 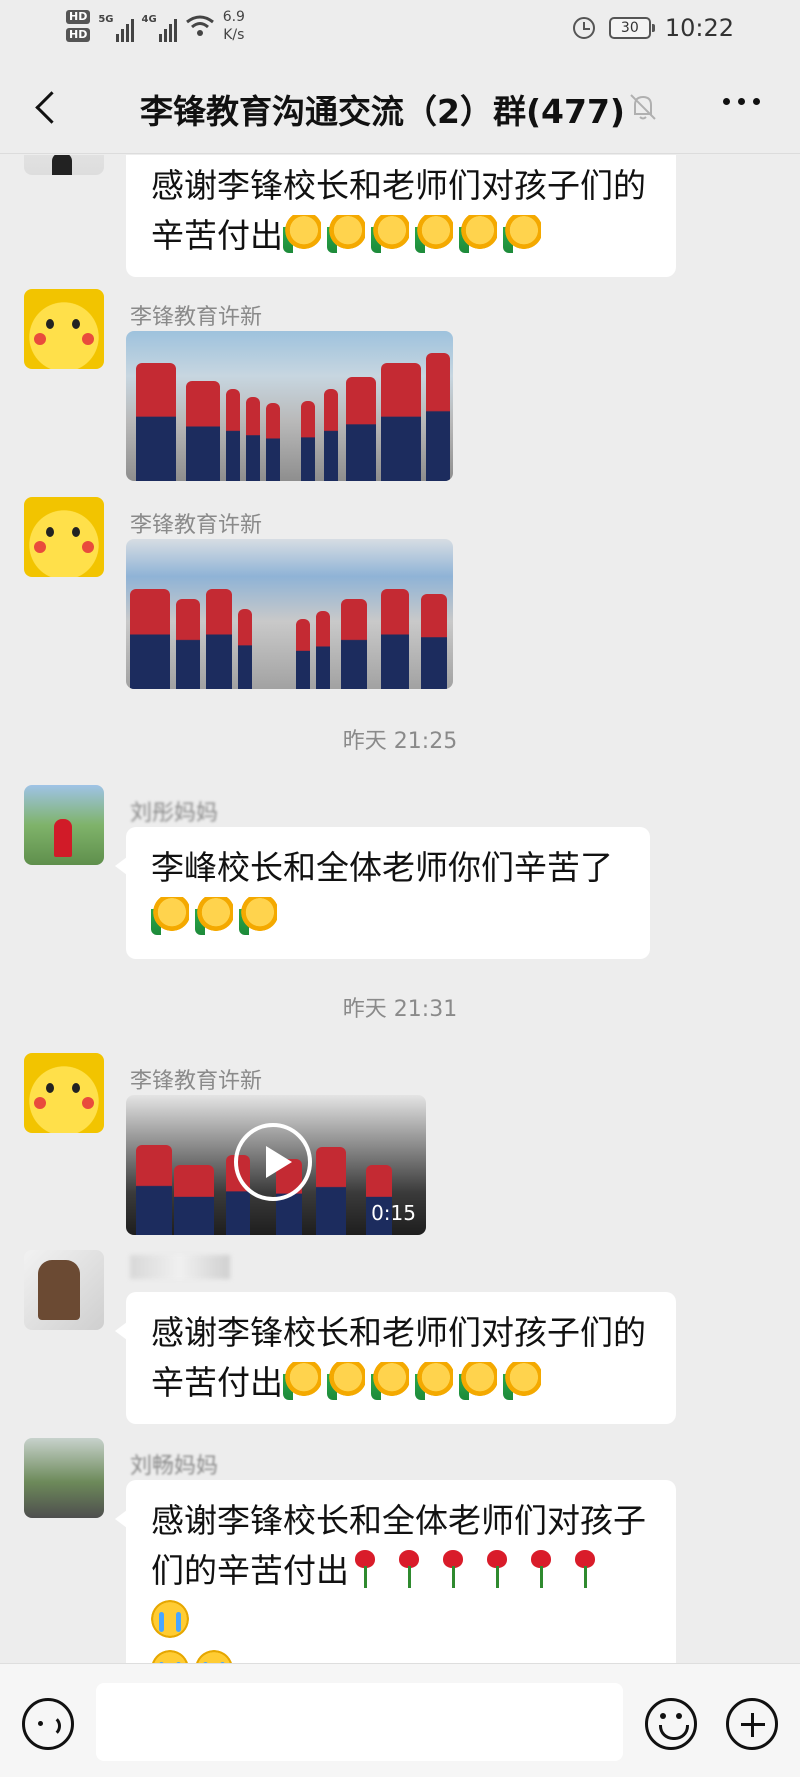 I want to click on hd-indicators: HD HD, so click(x=78, y=26).